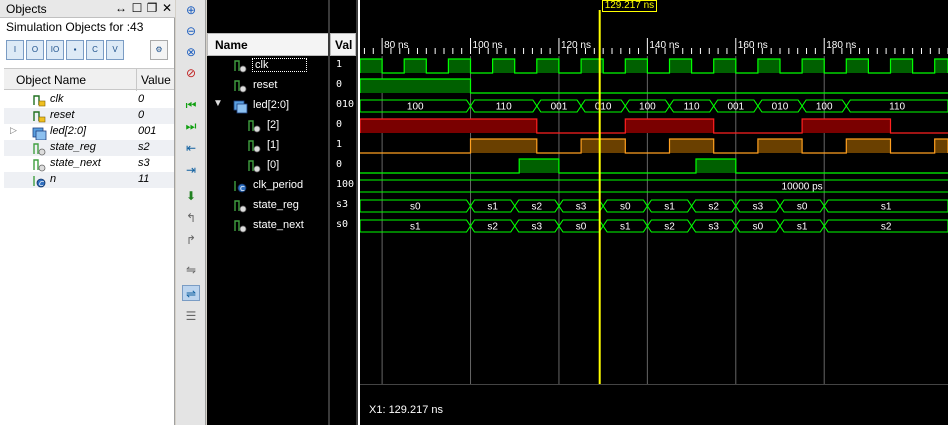 The height and width of the screenshot is (425, 948). Describe the element at coordinates (345, 184) in the screenshot. I see `signal-value: 100` at that location.